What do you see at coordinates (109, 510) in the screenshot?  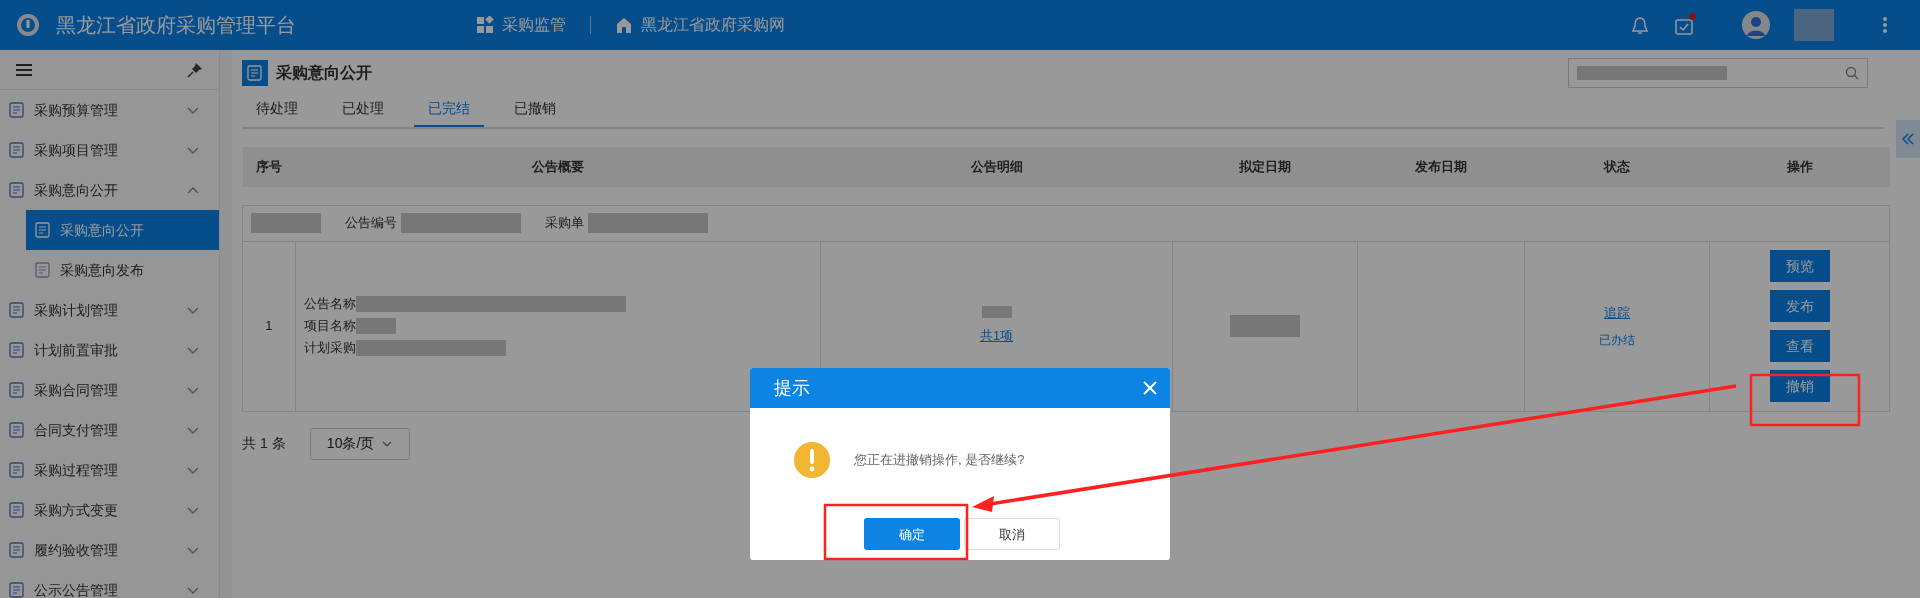 I see `sidebar-item: 采购方式变更` at bounding box center [109, 510].